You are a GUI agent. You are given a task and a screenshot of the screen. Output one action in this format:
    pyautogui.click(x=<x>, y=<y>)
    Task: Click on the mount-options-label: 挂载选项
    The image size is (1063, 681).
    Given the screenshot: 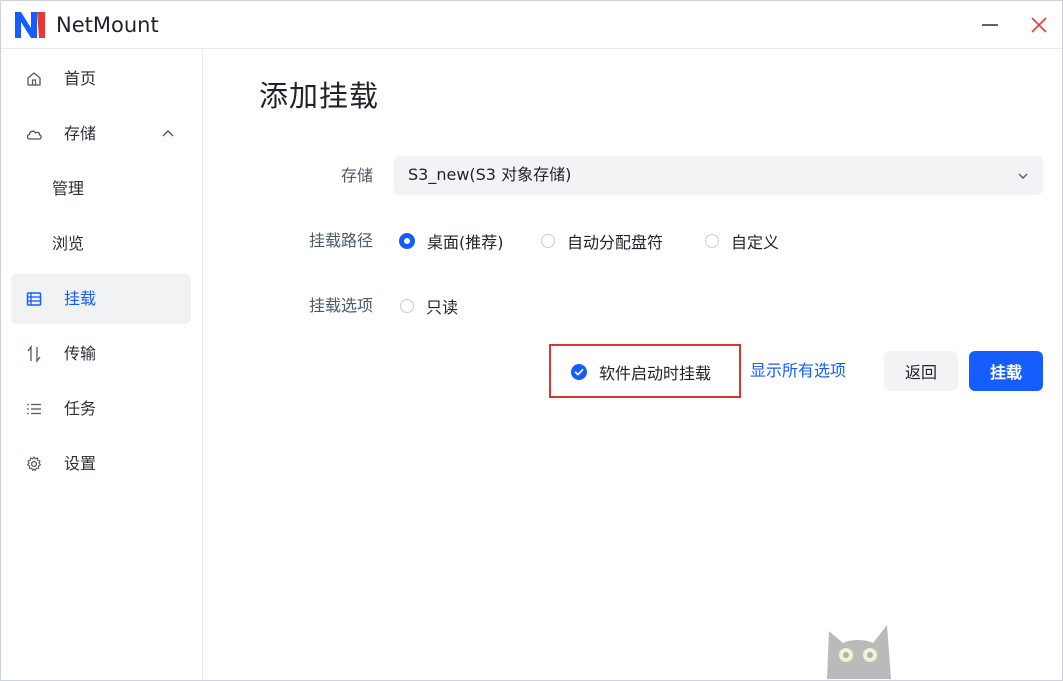 What is the action you would take?
    pyautogui.click(x=340, y=305)
    